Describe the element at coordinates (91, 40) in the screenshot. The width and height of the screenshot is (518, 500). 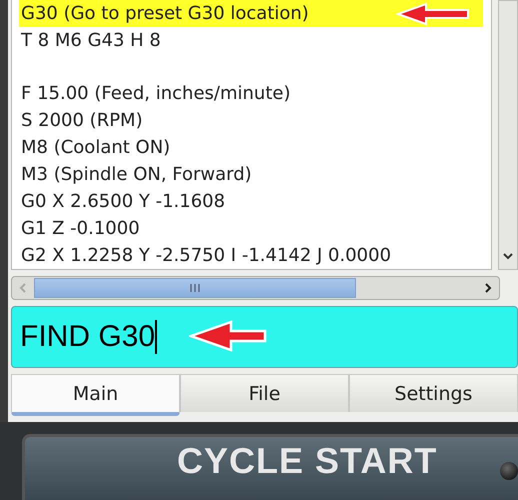
I see `program-line: T 8 M6 G43 H 8` at that location.